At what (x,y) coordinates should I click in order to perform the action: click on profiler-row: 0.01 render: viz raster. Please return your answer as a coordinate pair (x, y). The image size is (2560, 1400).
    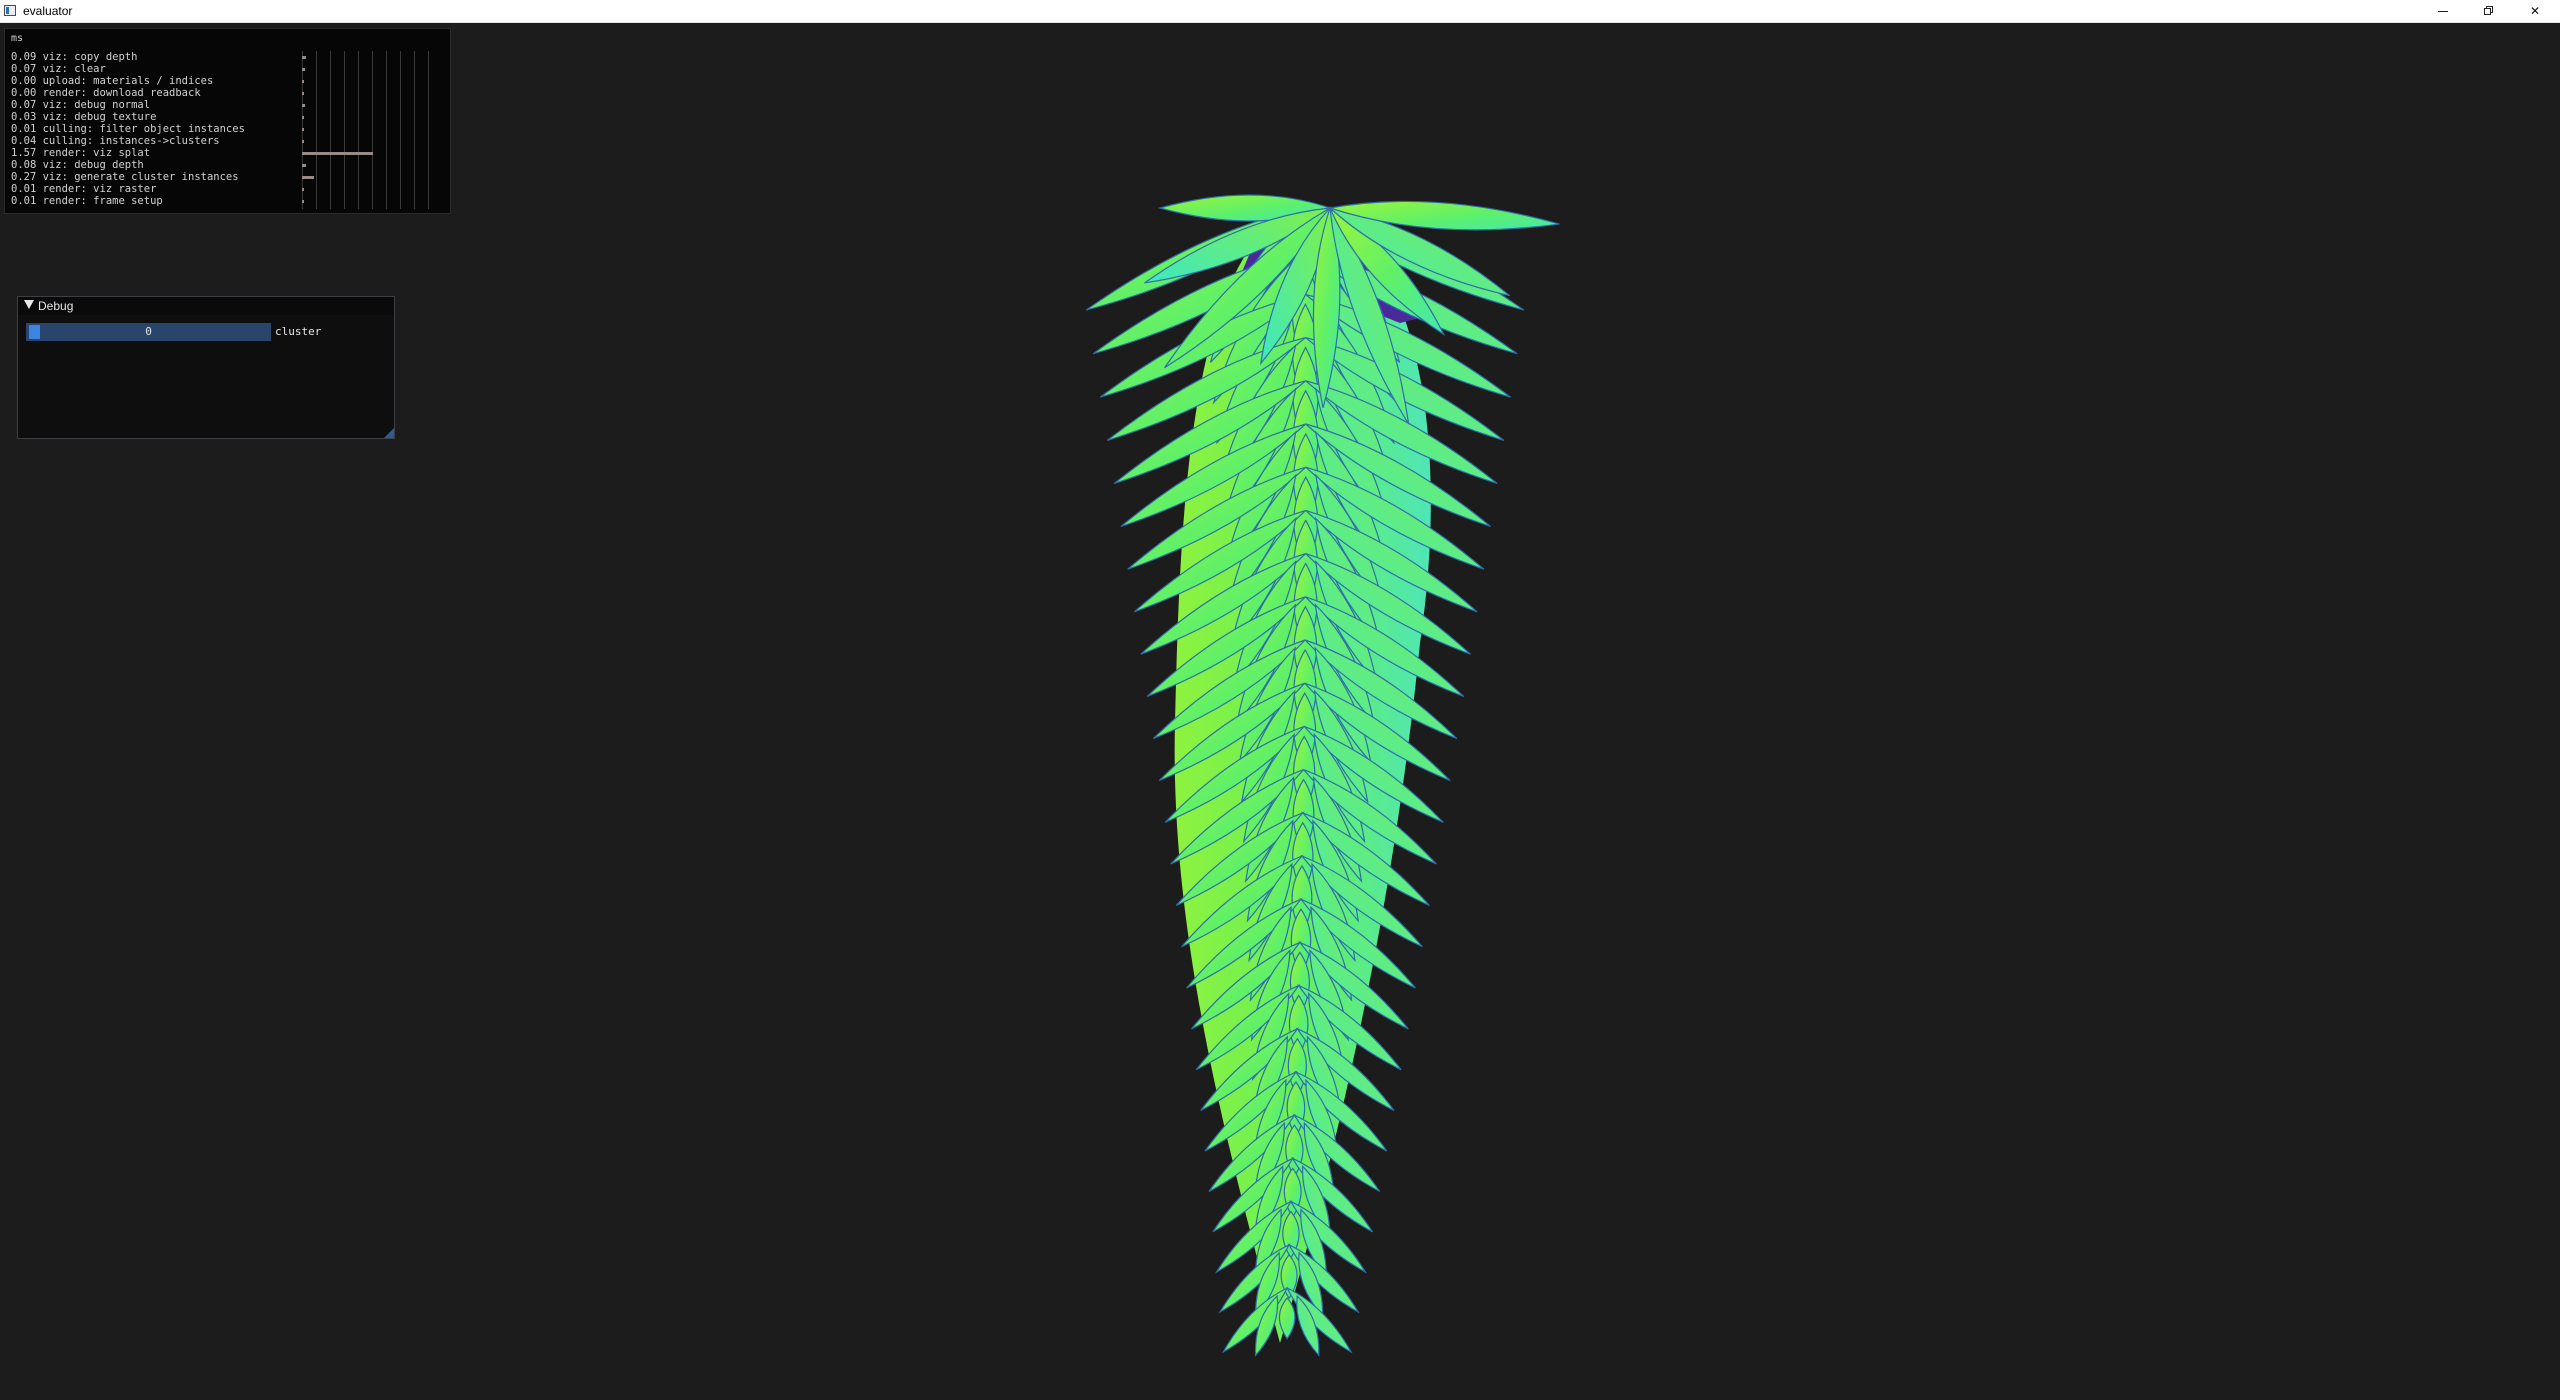
    Looking at the image, I should click on (84, 189).